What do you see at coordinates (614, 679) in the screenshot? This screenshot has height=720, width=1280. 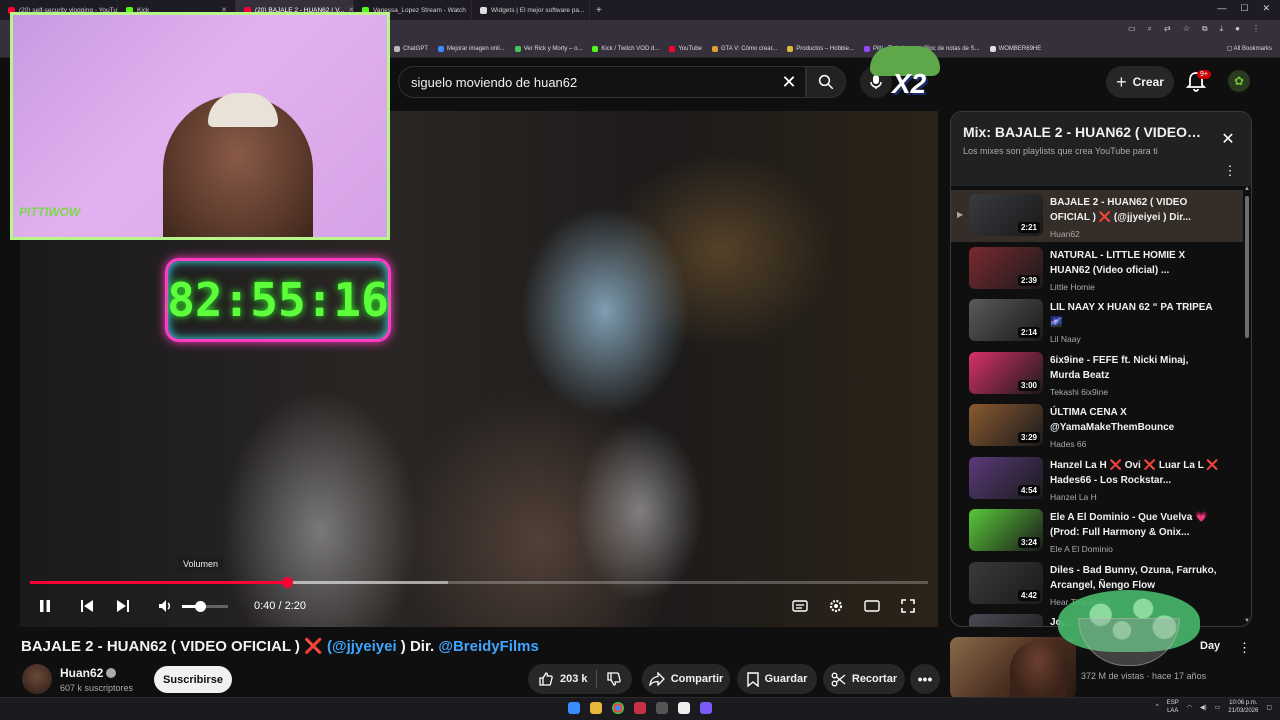 I see `dislike-button` at bounding box center [614, 679].